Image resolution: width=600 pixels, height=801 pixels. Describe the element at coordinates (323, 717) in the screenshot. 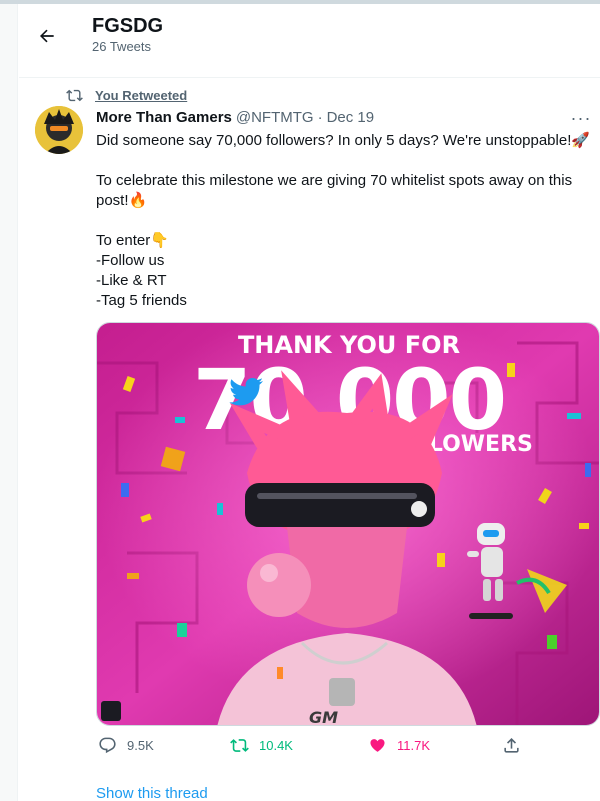

I see `media-gm-badge: GM` at that location.